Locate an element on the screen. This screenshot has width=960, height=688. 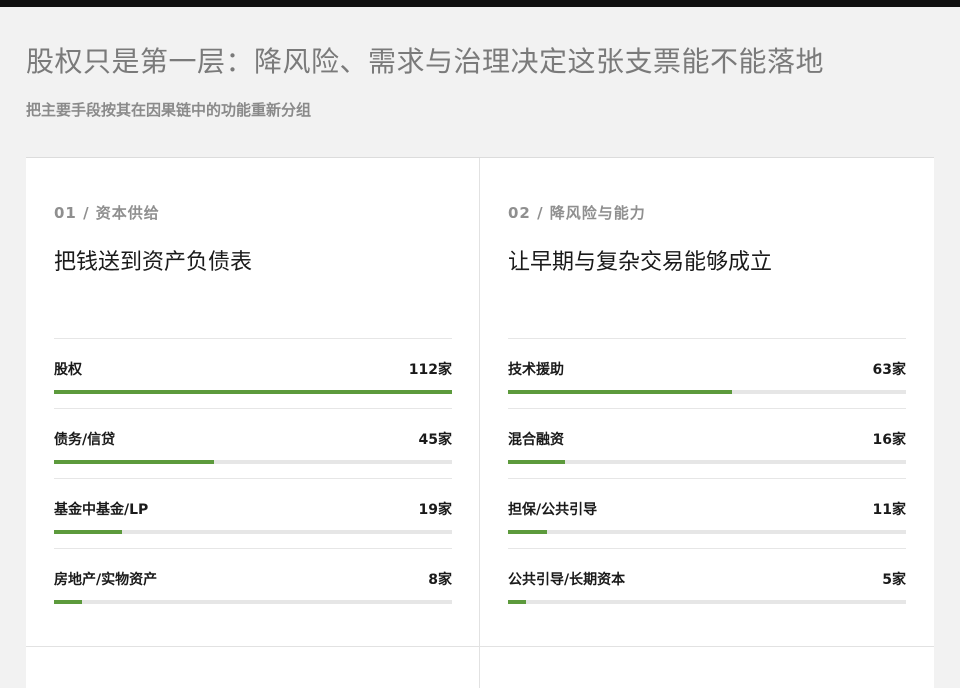
bar-value: 19家 is located at coordinates (435, 510).